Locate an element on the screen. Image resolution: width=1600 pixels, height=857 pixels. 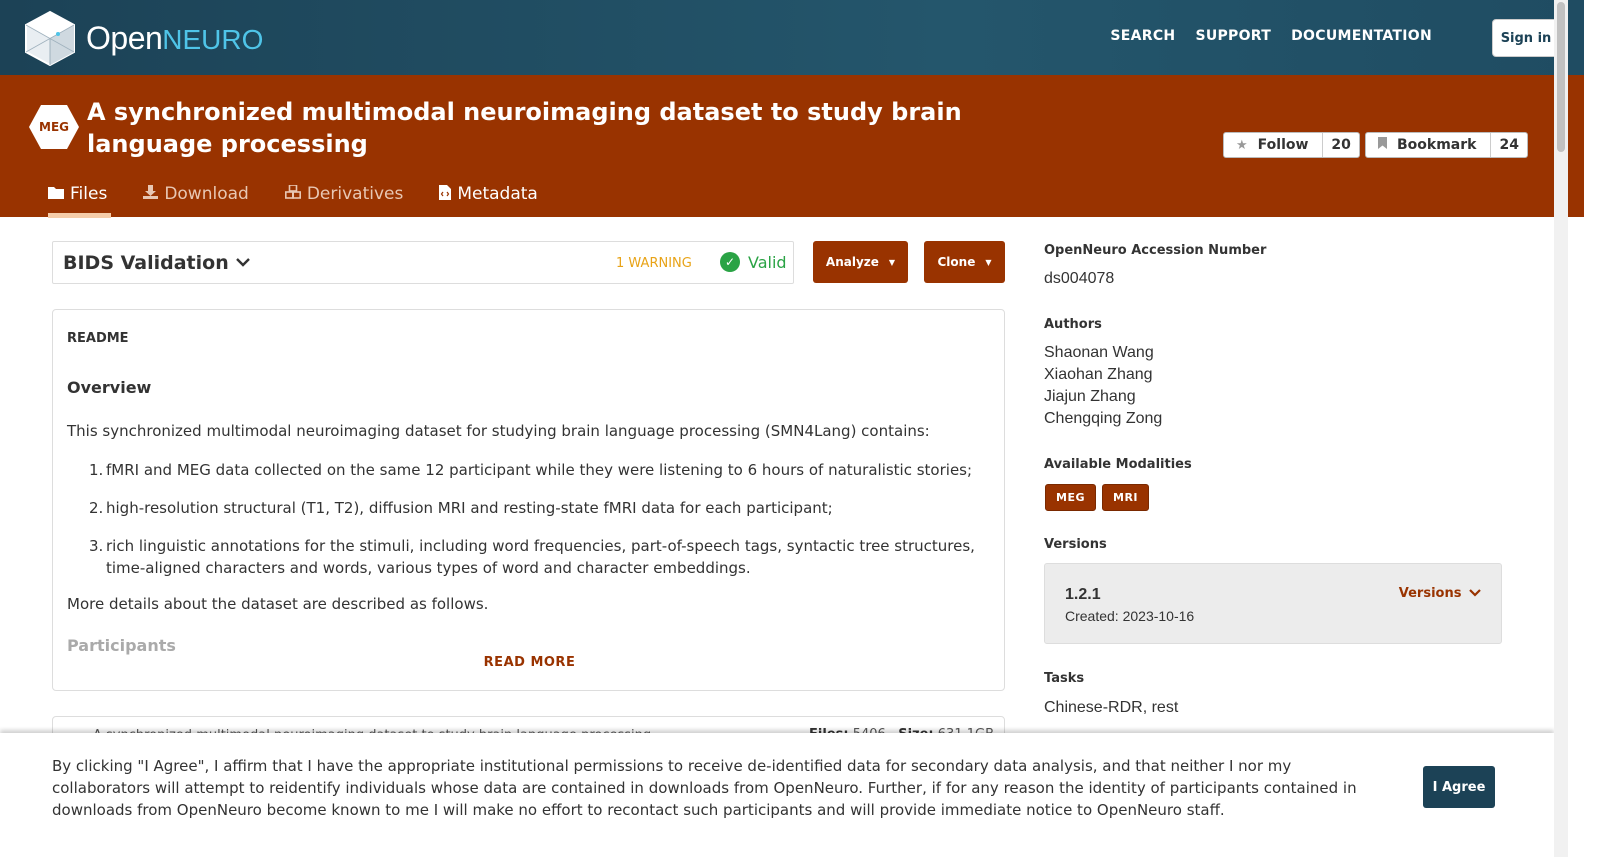
logo-text: OpenNEURO is located at coordinates (174, 38).